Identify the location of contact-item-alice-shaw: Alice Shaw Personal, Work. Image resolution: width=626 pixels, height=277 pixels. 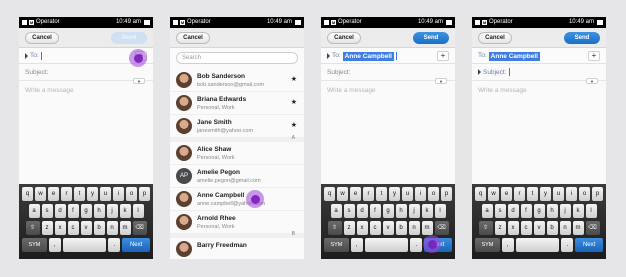
(237, 153).